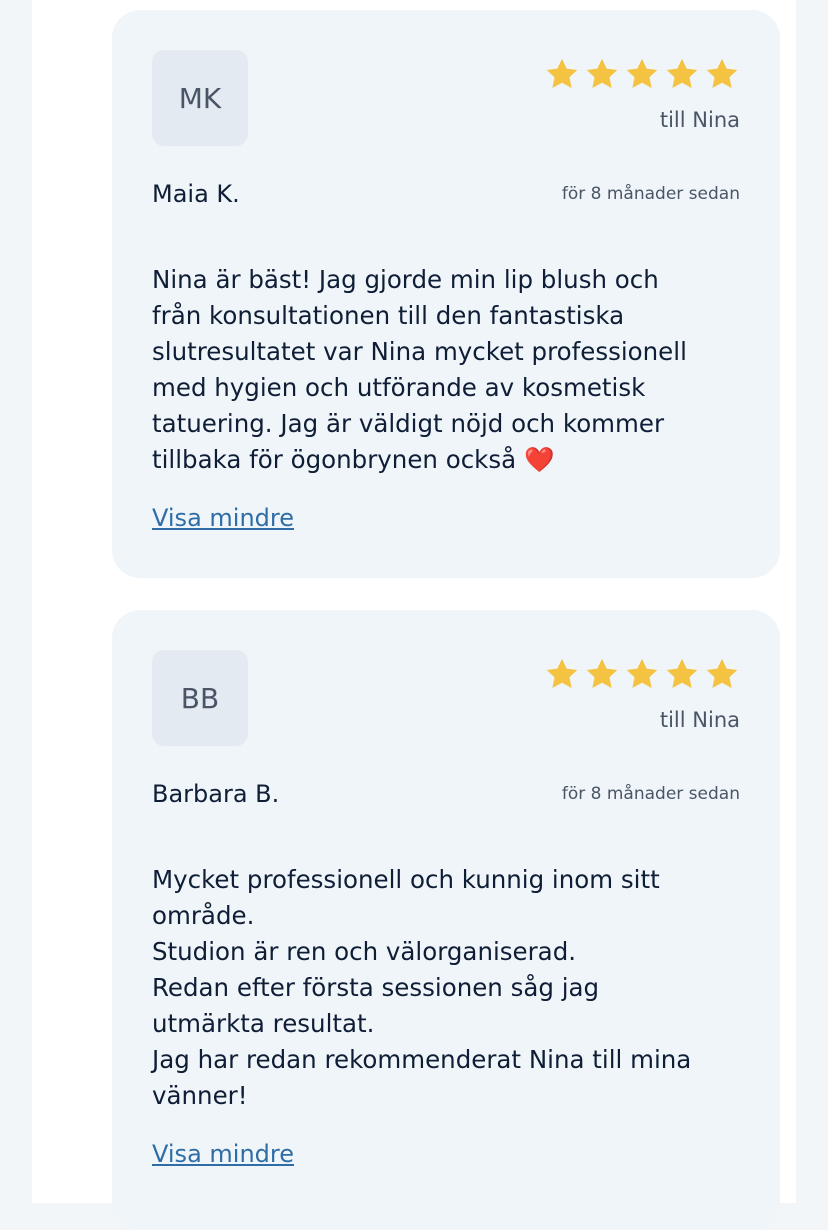 This screenshot has height=1230, width=828. What do you see at coordinates (216, 794) in the screenshot?
I see `reviewer-name: Barbara B.` at bounding box center [216, 794].